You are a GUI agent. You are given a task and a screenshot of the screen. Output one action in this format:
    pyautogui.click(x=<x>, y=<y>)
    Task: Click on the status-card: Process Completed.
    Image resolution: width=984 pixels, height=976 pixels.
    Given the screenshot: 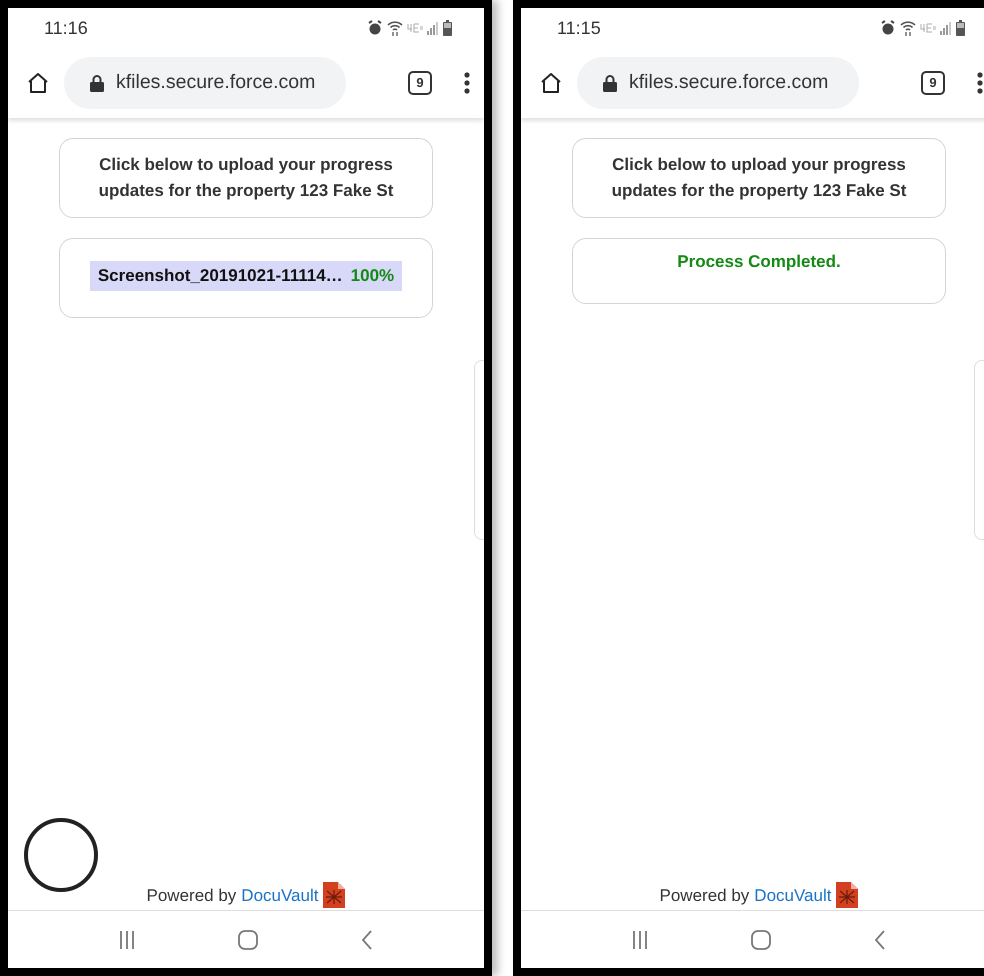 What is the action you would take?
    pyautogui.click(x=759, y=271)
    